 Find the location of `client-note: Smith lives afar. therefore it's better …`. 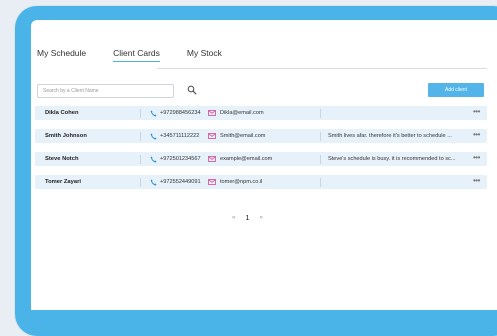

client-note: Smith lives afar. therefore it's better … is located at coordinates (390, 136).